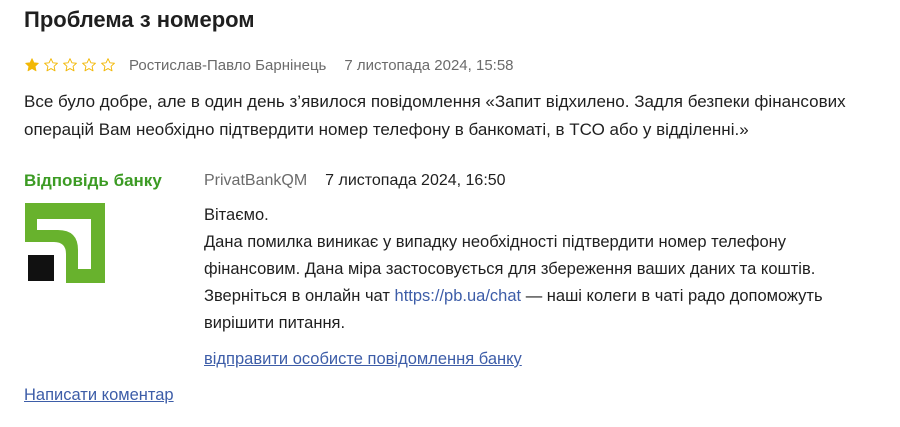 This screenshot has height=427, width=900. Describe the element at coordinates (65, 243) in the screenshot. I see `privatbank-logo-icon` at that location.